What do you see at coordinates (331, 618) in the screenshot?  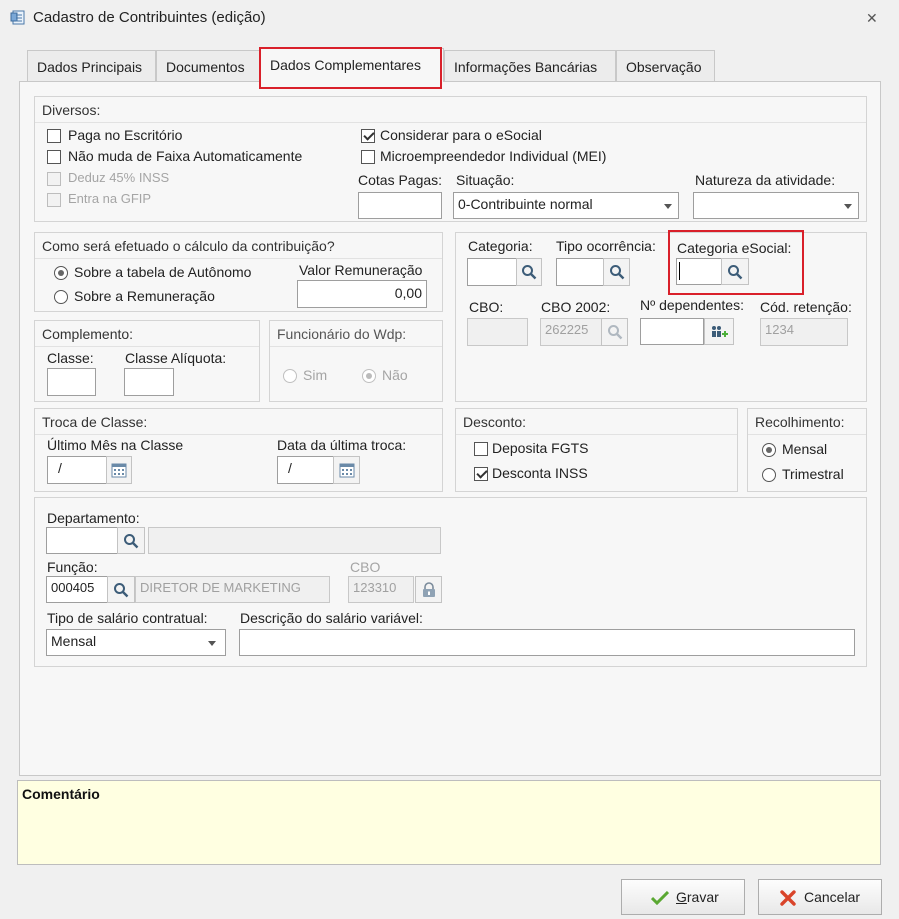 I see `desc-salario-label: Descrição do salário variável:` at bounding box center [331, 618].